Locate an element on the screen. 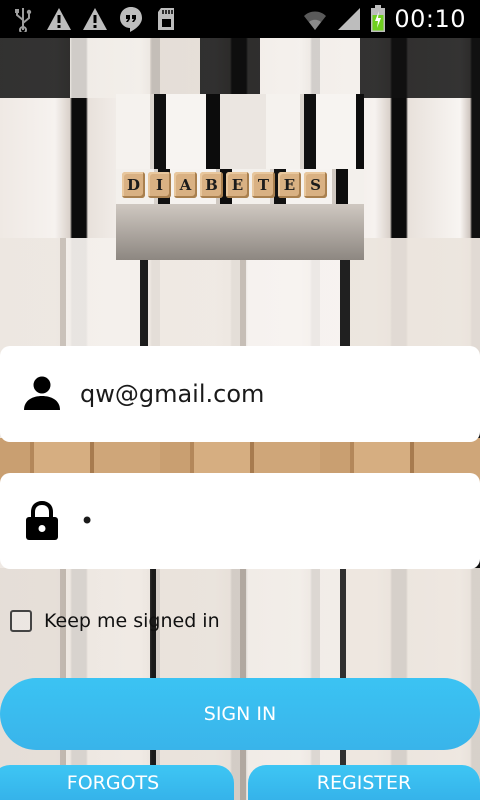 The image size is (480, 800). usb-icon is located at coordinates (23, 20).